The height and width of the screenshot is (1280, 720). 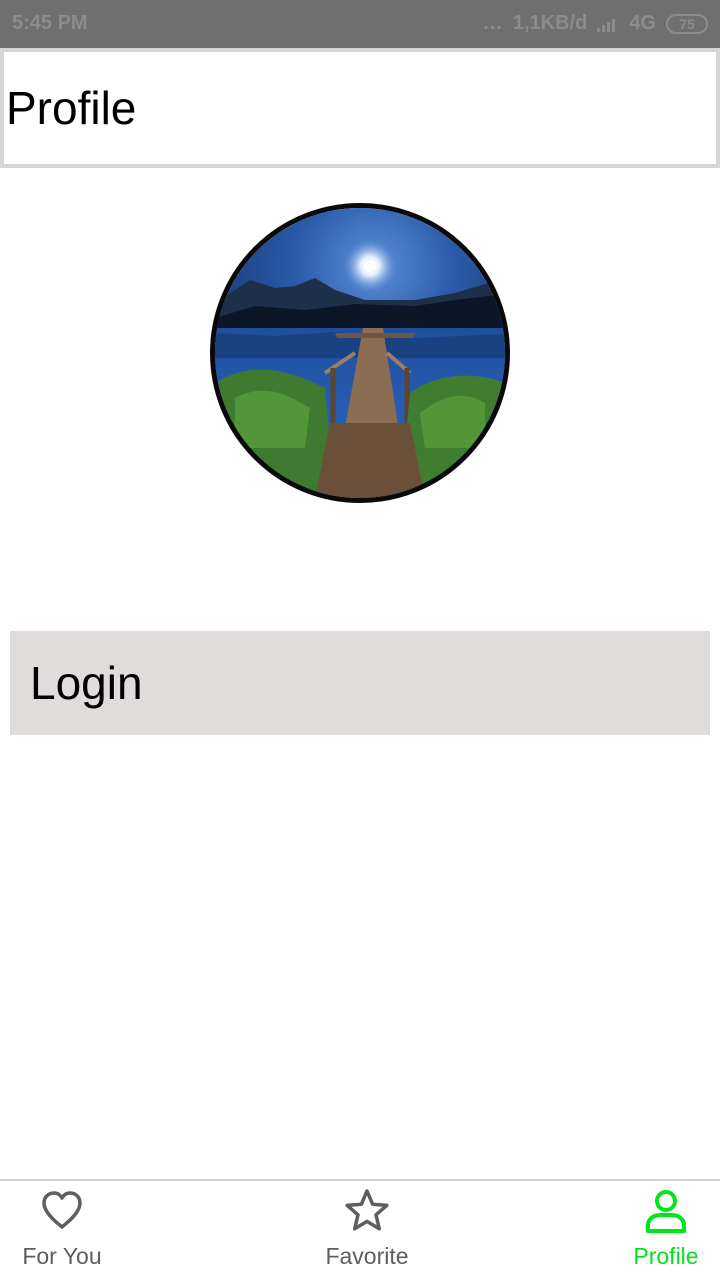 I want to click on nav-item-profile: Profile, so click(x=666, y=1228).